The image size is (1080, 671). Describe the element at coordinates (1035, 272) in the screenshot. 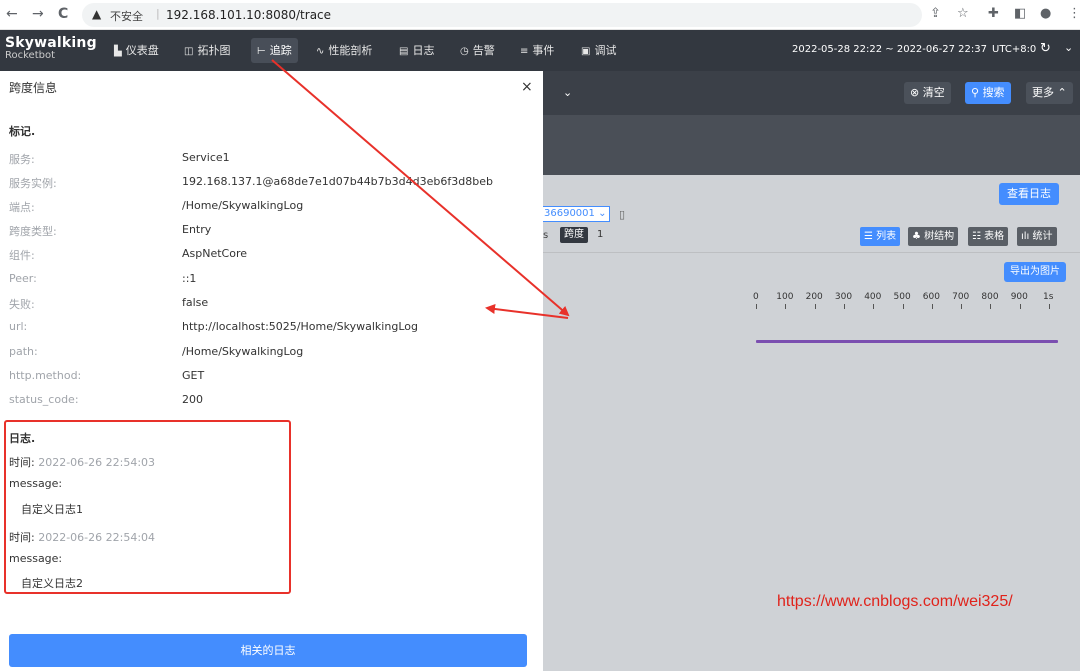

I see `export-image-button: 导出为图片` at that location.